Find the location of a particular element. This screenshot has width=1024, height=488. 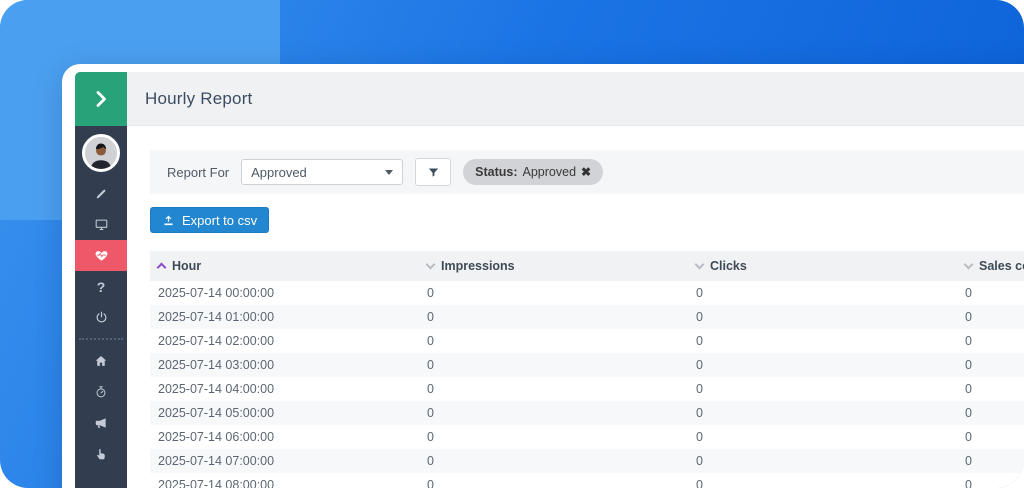

table-row: 2025-07-14 05:00:00 0 0 0 is located at coordinates (587, 413).